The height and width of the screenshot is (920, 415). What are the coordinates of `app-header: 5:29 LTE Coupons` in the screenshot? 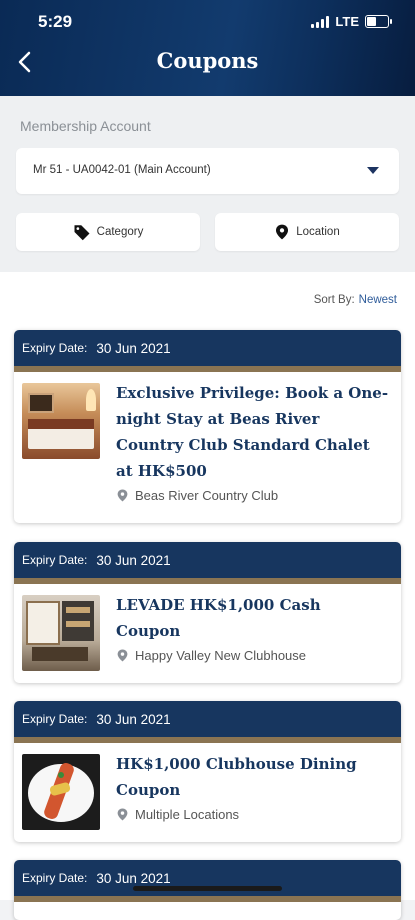 It's located at (207, 48).